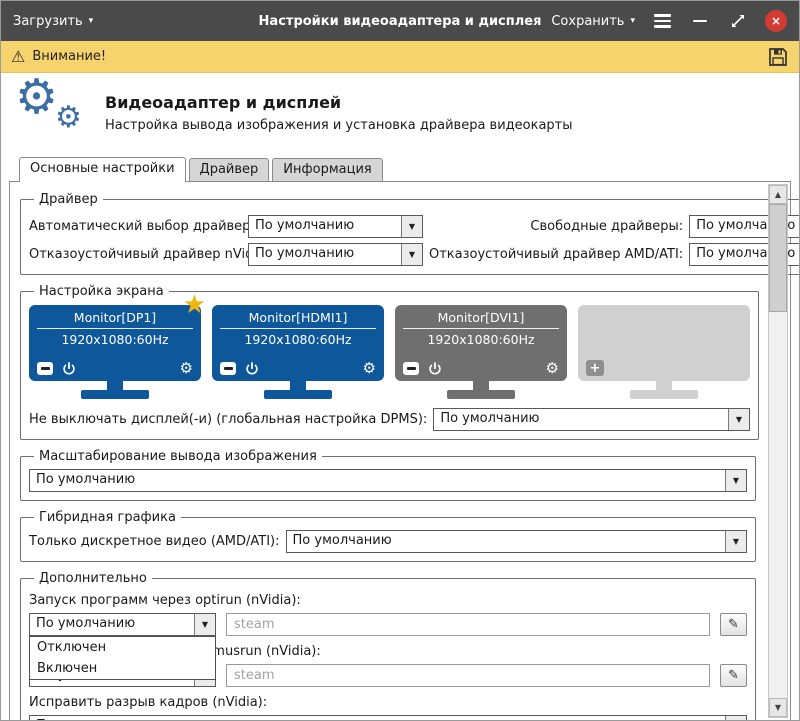  What do you see at coordinates (778, 707) in the screenshot?
I see `scroll-down-button: ▼` at bounding box center [778, 707].